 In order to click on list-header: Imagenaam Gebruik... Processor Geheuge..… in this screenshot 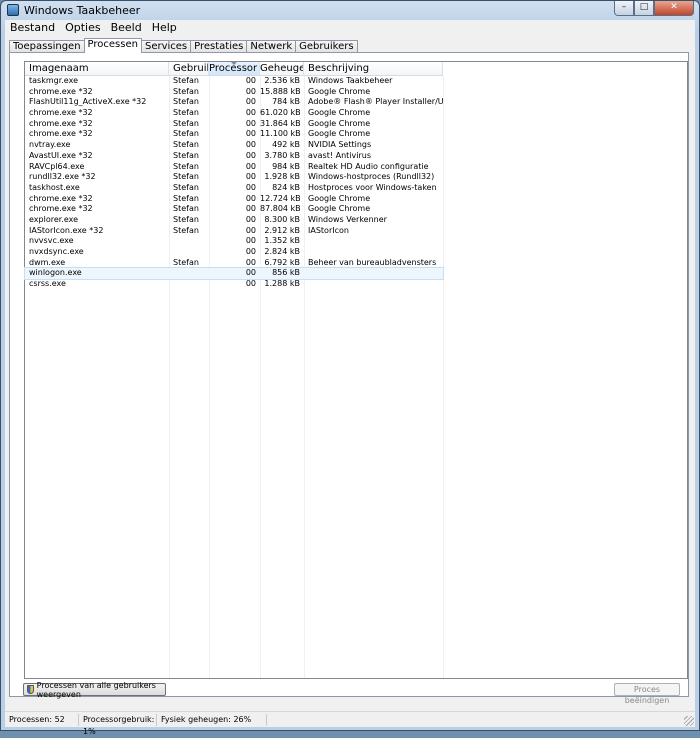, I will do `click(234, 69)`.